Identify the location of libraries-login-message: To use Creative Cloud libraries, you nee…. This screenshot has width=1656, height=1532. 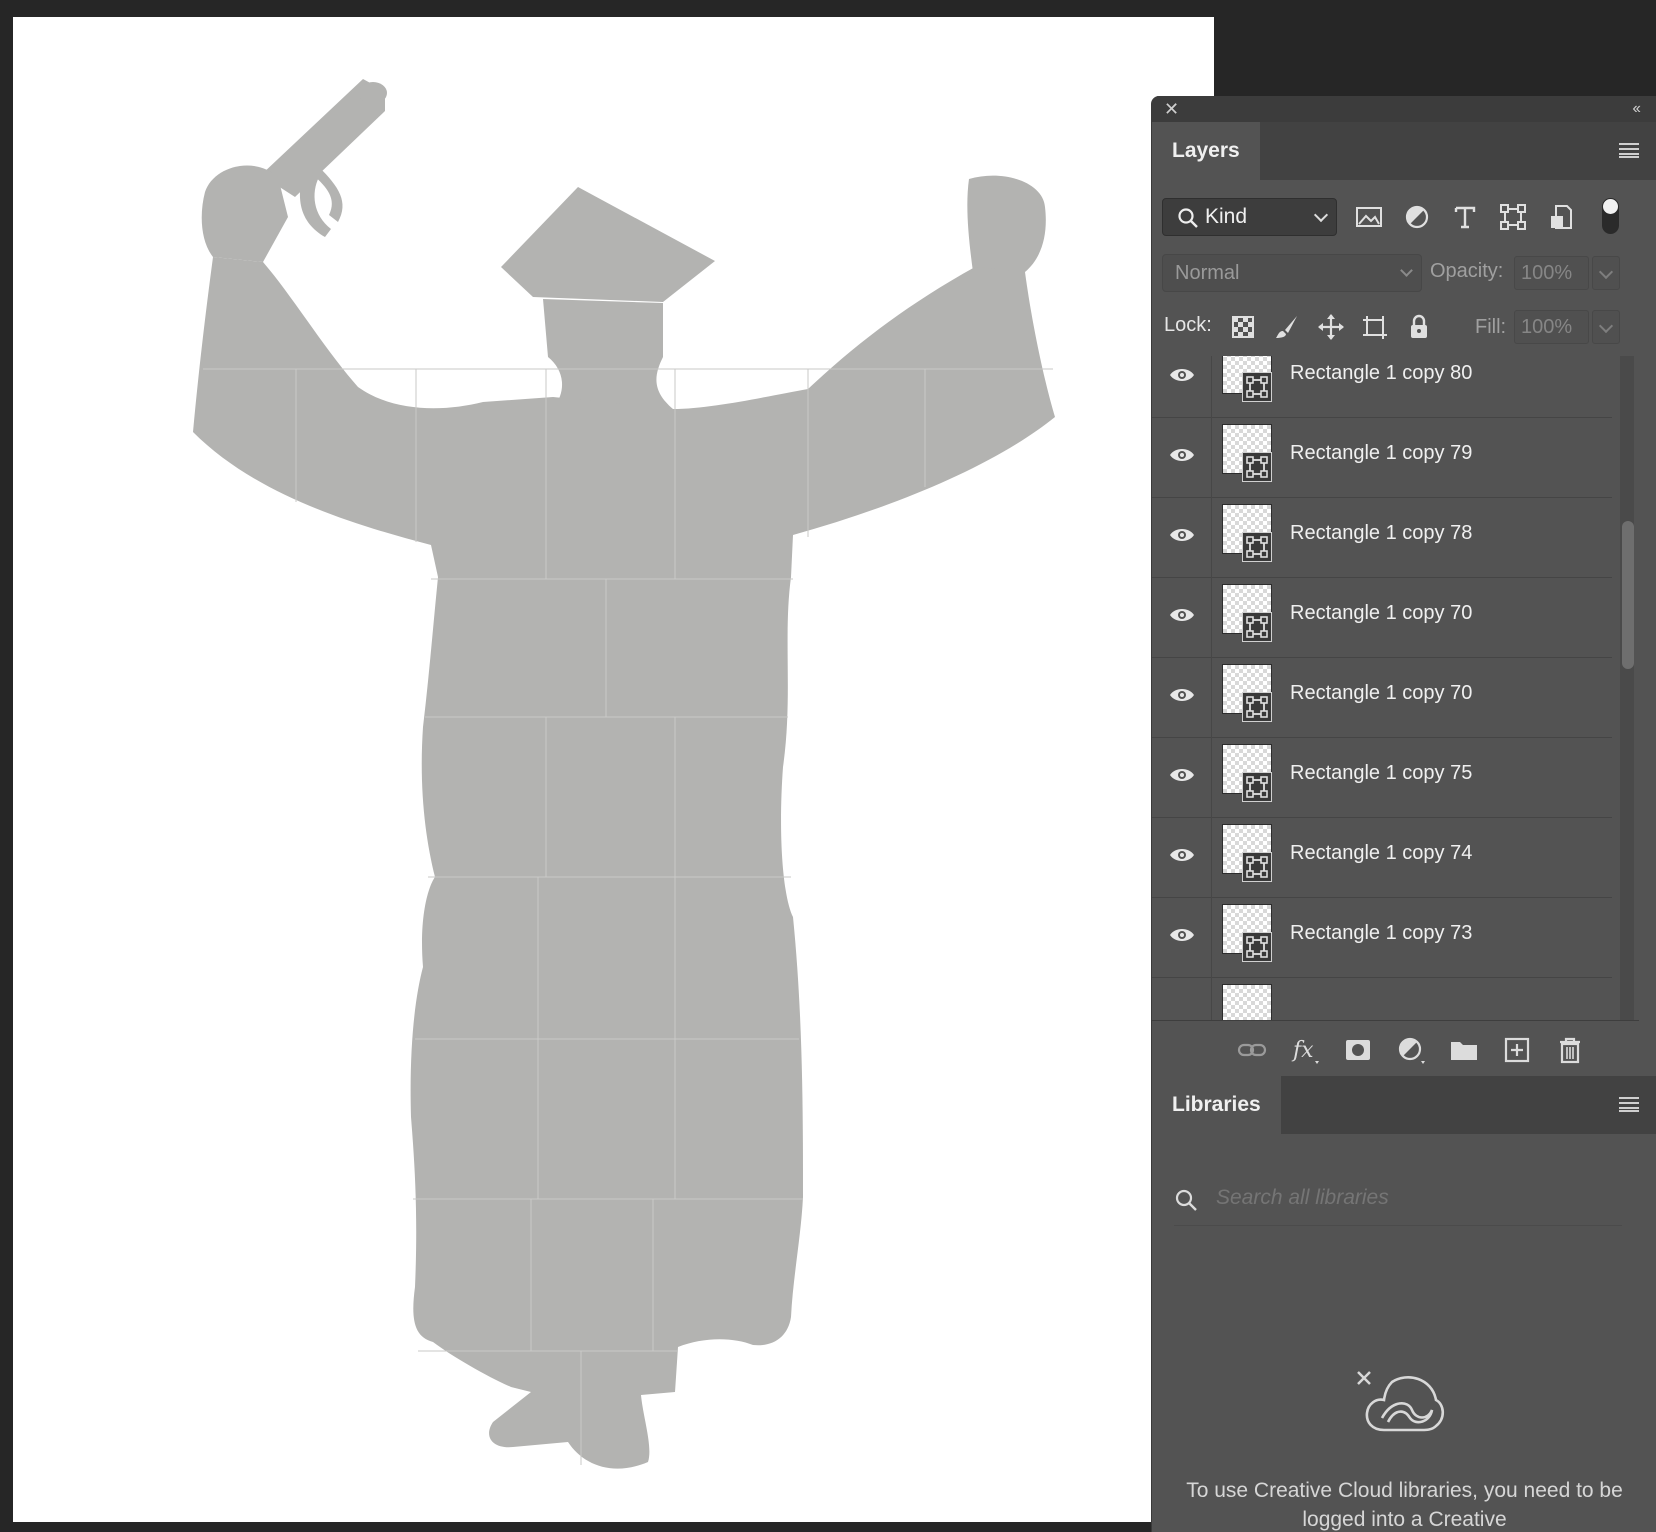
(1404, 1505).